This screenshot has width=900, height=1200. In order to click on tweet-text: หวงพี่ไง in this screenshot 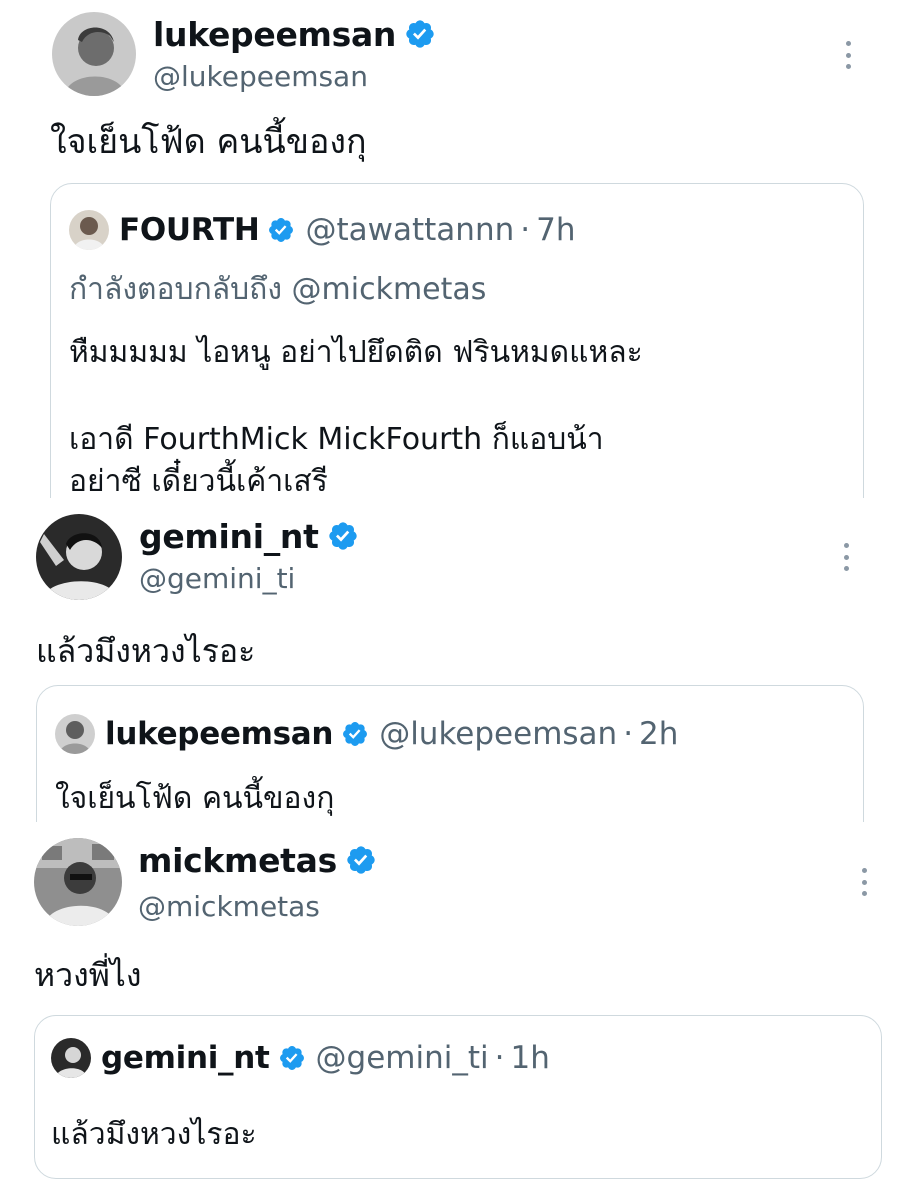, I will do `click(88, 975)`.